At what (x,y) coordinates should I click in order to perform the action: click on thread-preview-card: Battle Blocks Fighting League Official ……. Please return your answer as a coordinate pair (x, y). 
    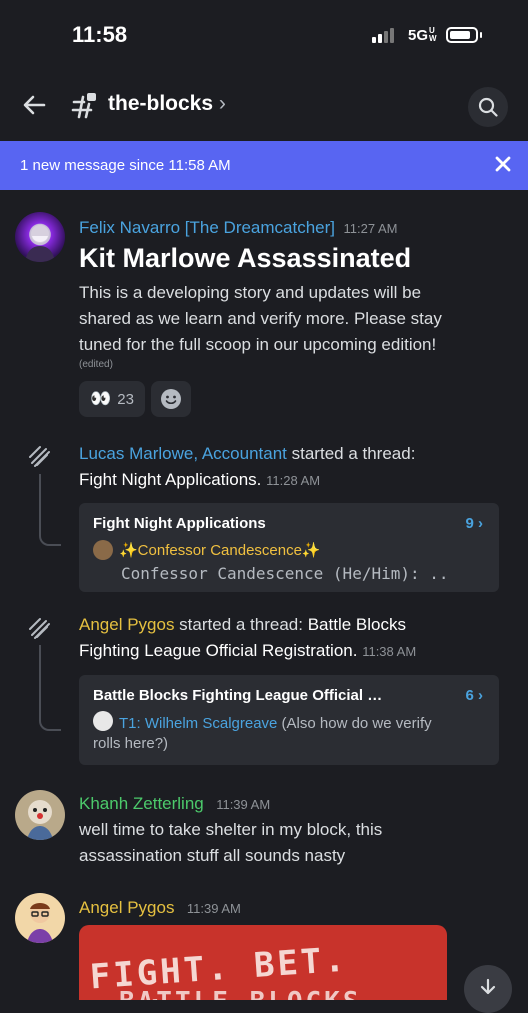
    Looking at the image, I should click on (289, 720).